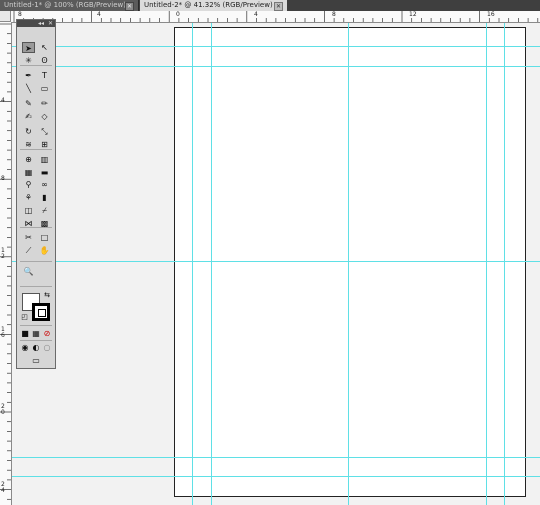 Image resolution: width=540 pixels, height=505 pixels. I want to click on pen-tool-icon: ✒, so click(28, 75).